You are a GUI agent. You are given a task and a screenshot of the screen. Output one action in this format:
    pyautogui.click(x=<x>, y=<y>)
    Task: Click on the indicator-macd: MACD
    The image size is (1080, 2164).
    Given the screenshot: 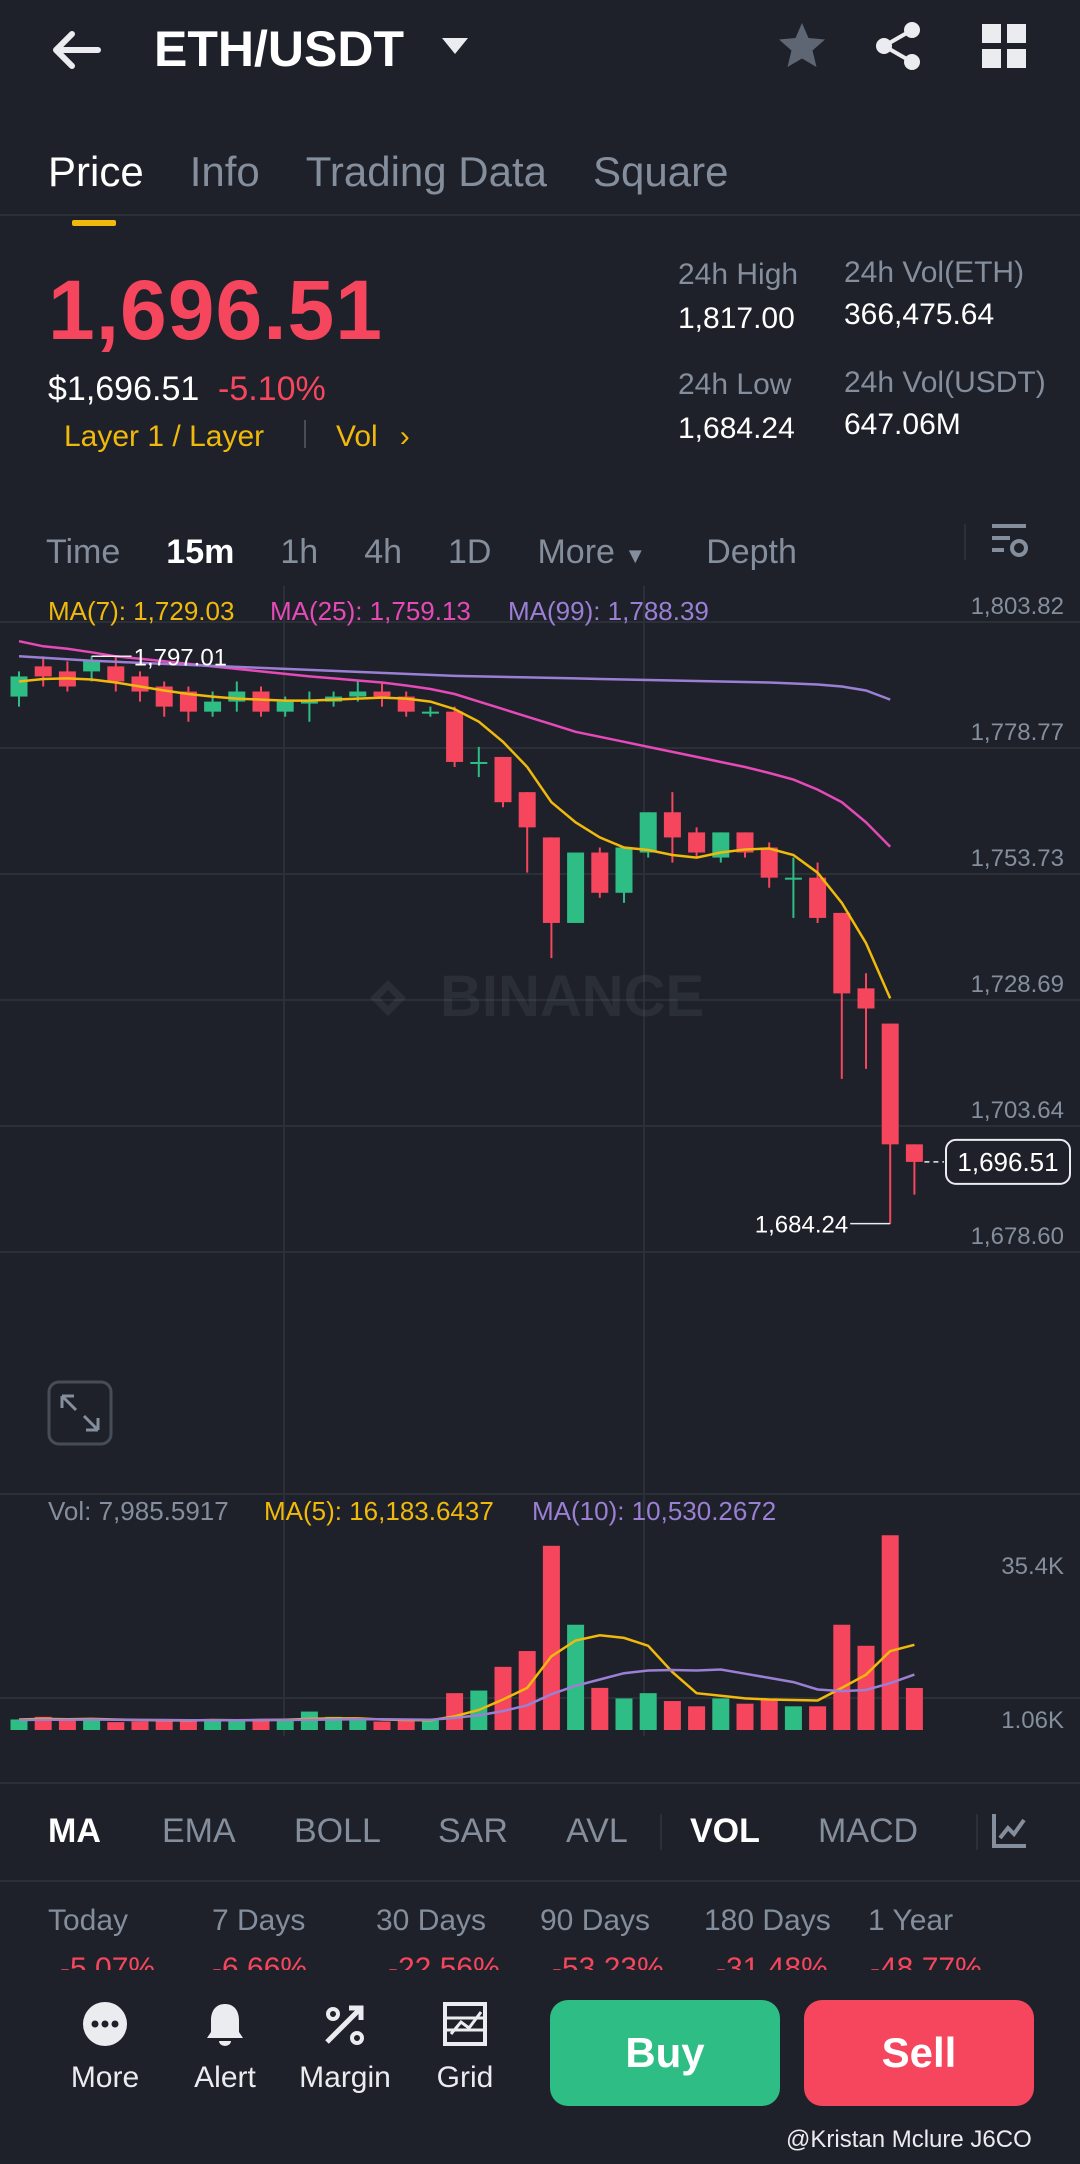 What is the action you would take?
    pyautogui.click(x=868, y=1831)
    